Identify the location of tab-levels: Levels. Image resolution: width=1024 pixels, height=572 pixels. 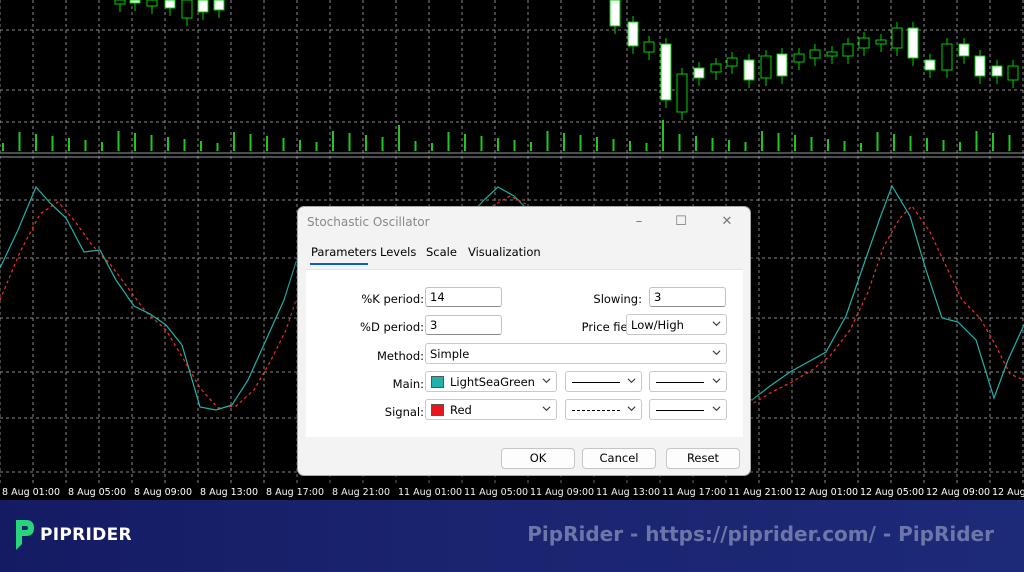
(398, 252).